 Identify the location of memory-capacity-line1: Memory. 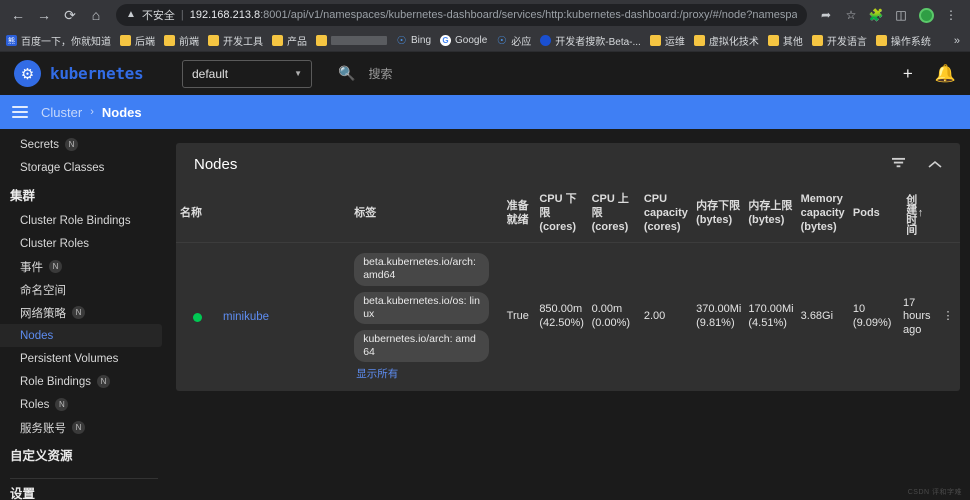
(821, 199).